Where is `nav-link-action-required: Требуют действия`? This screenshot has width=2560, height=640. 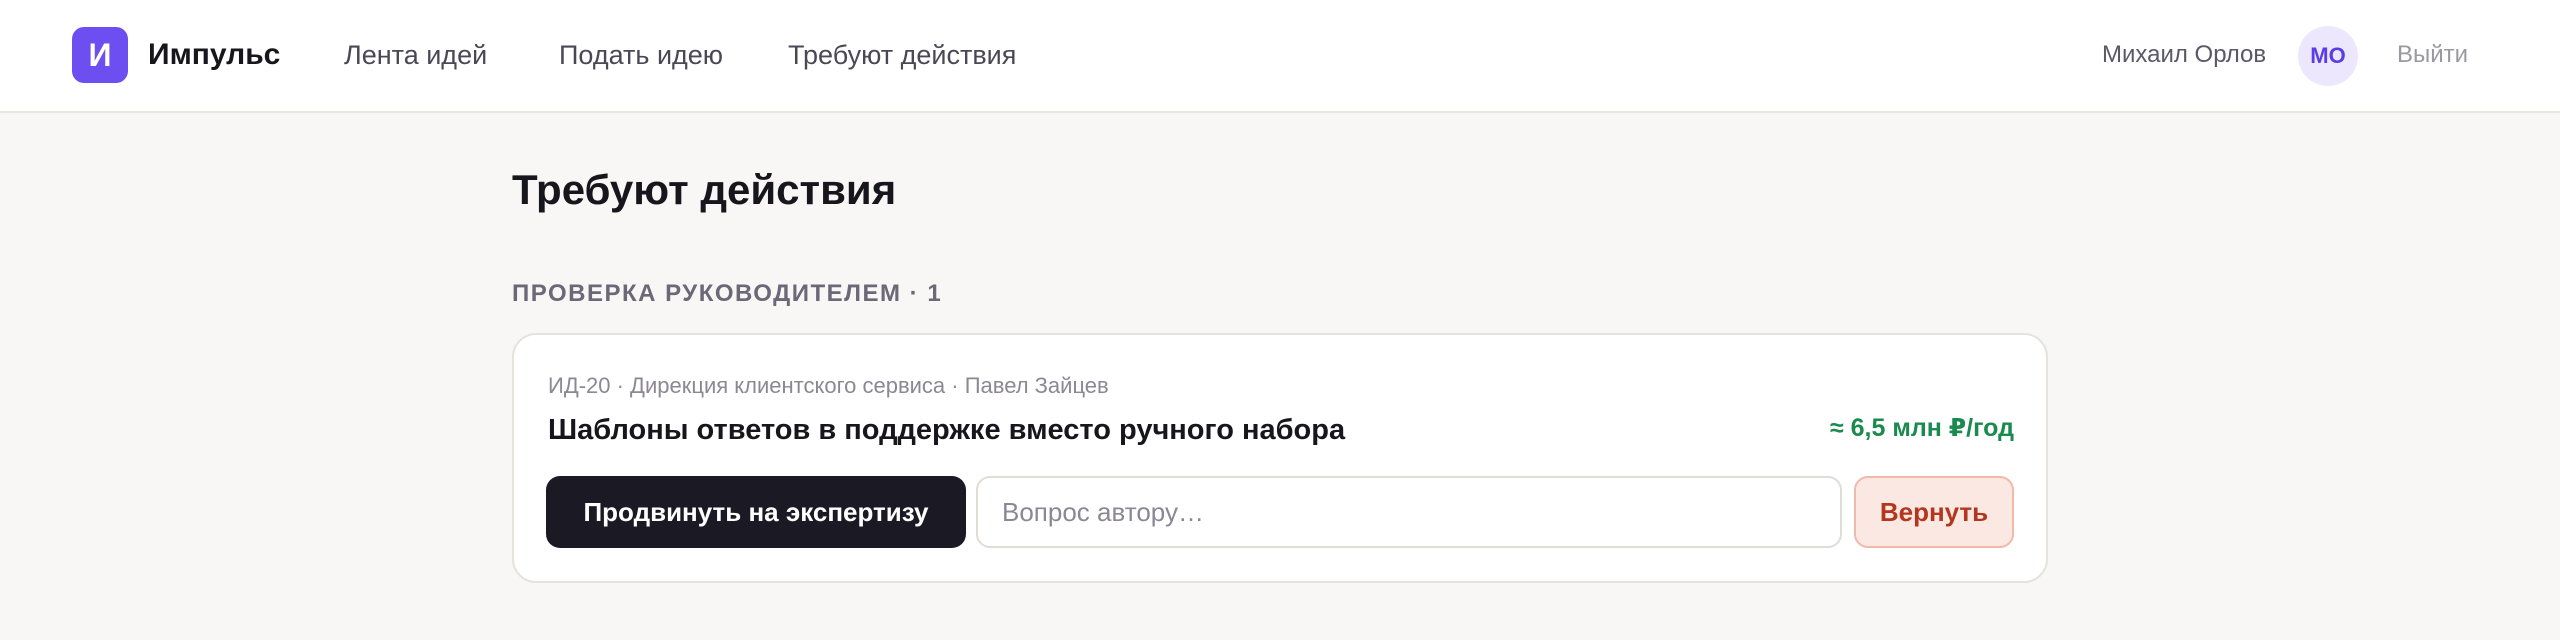 nav-link-action-required: Требуют действия is located at coordinates (902, 55).